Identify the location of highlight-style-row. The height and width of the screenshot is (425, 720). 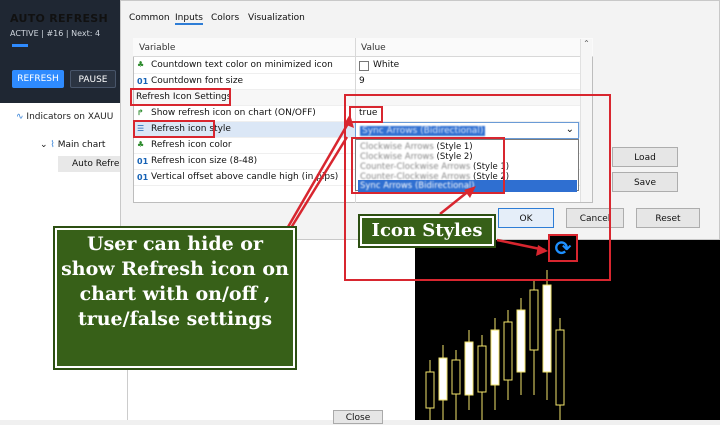
(174, 129).